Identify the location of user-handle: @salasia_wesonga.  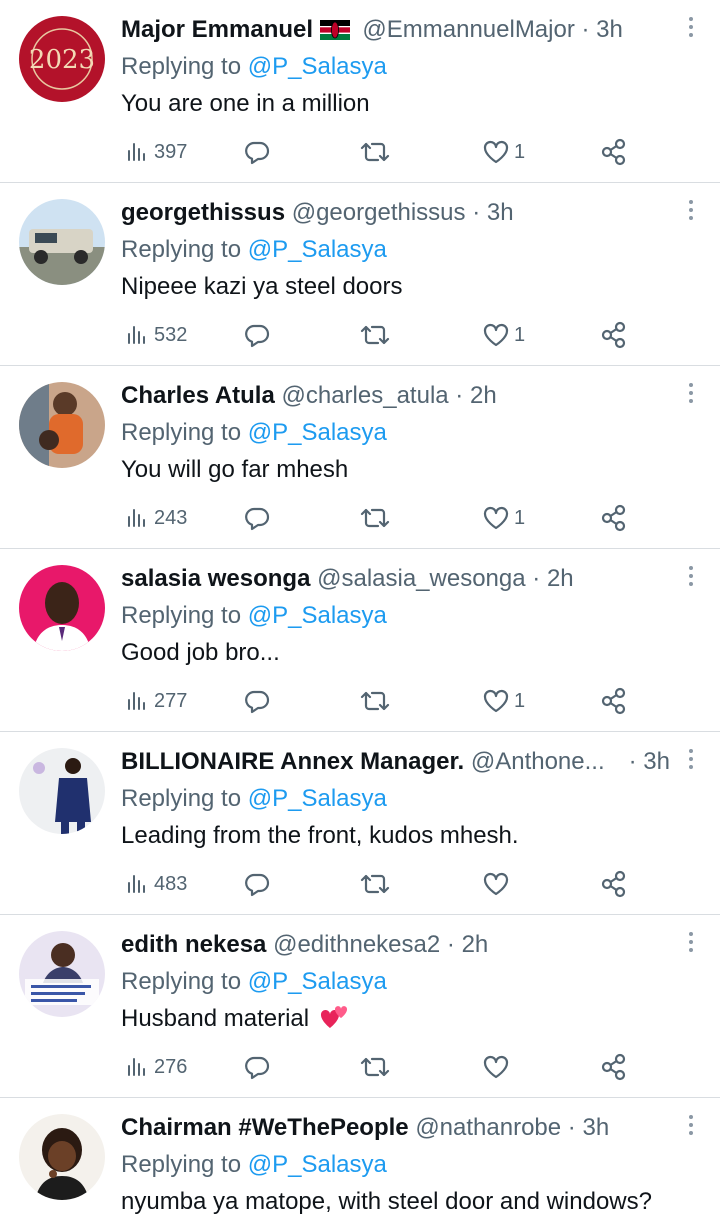
(421, 578).